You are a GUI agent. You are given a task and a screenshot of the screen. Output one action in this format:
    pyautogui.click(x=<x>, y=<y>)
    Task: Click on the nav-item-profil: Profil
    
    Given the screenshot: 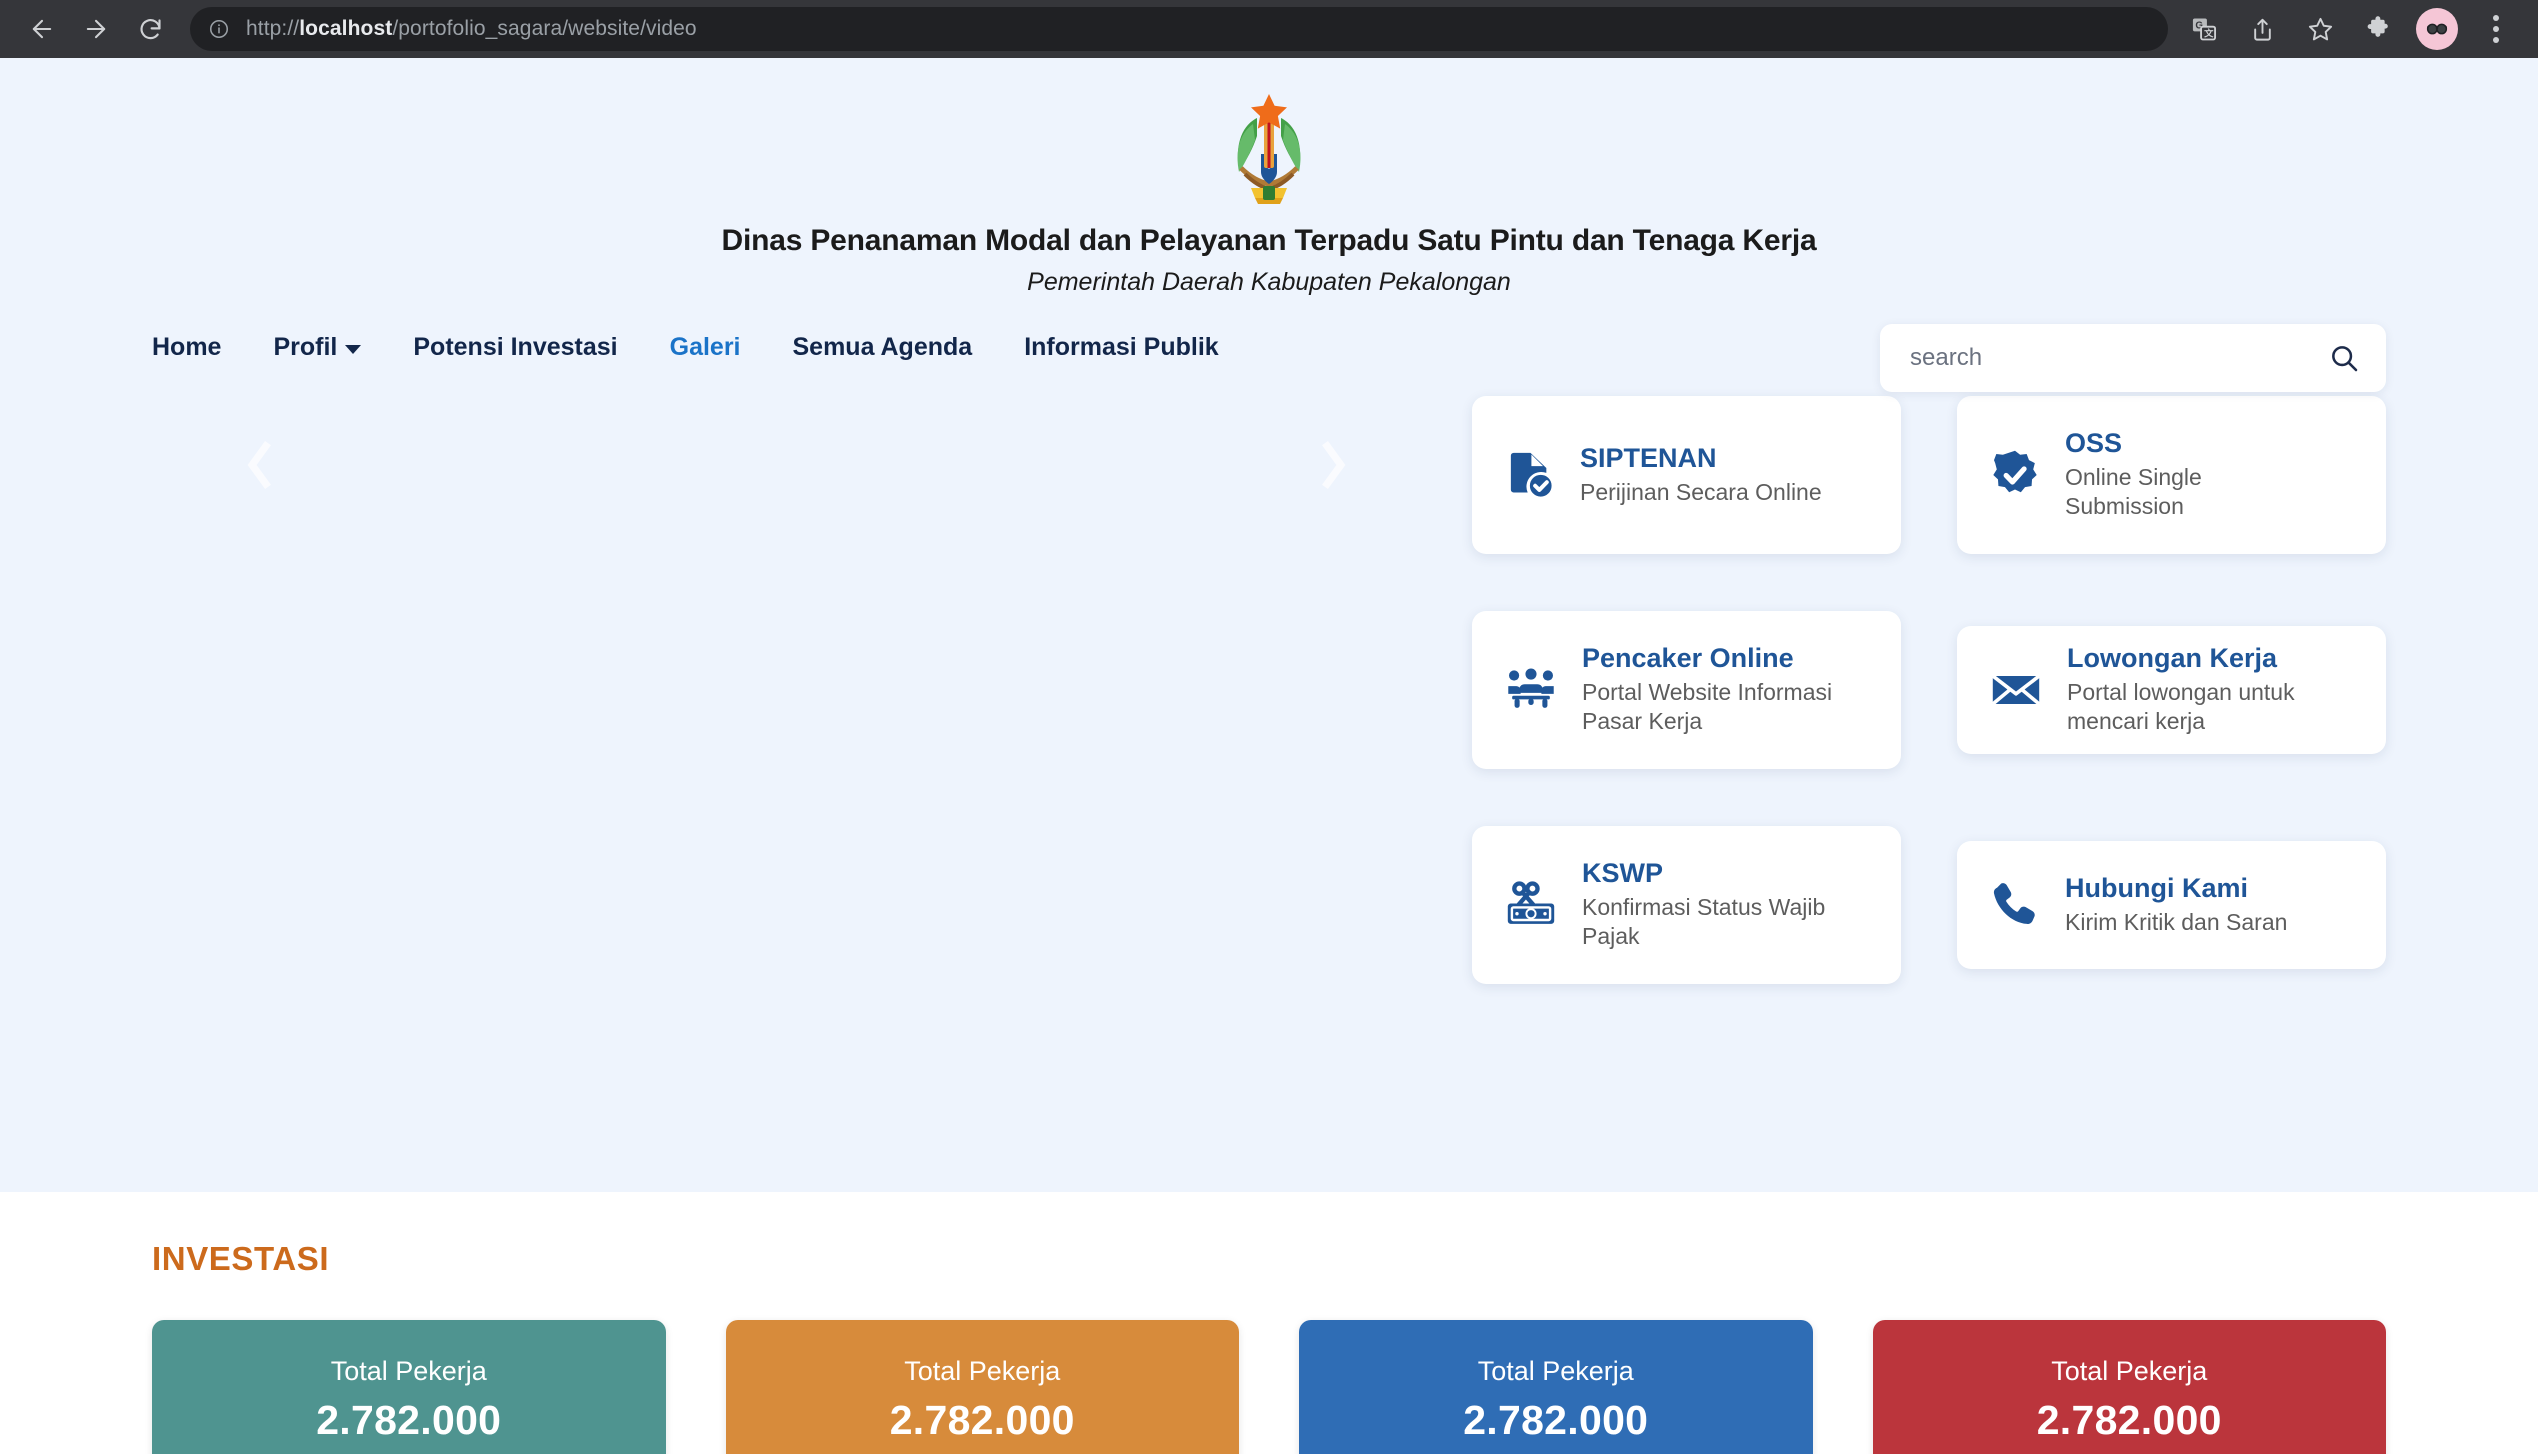 What is the action you would take?
    pyautogui.click(x=317, y=347)
    